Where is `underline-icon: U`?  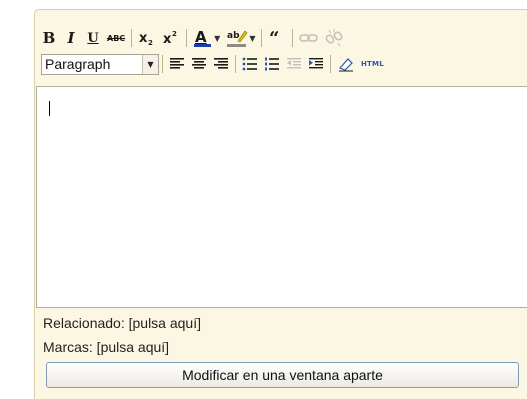 underline-icon: U is located at coordinates (93, 38).